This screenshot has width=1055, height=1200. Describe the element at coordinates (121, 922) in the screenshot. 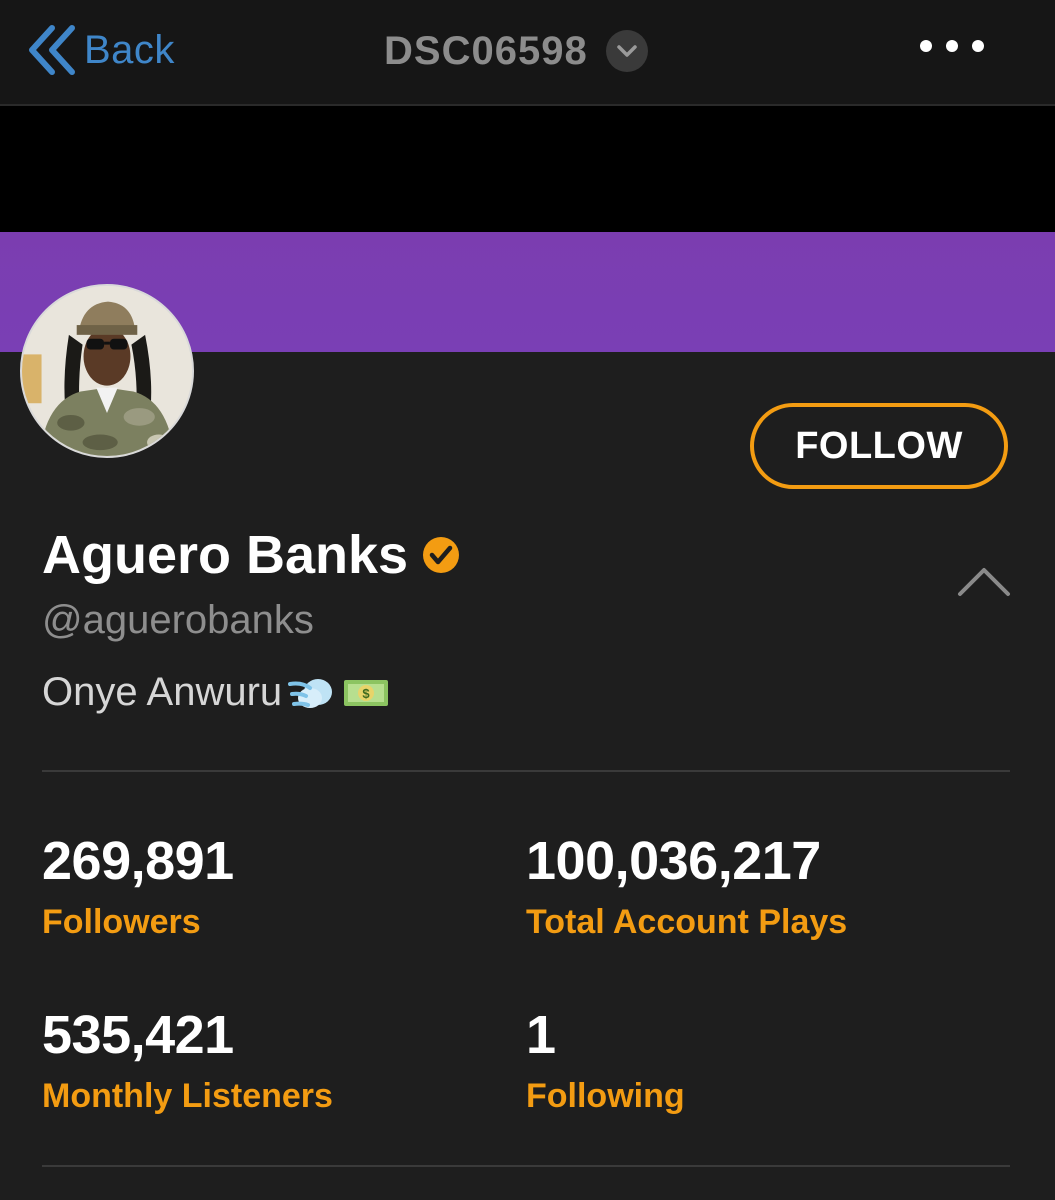

I see `followers-label: Followers` at that location.